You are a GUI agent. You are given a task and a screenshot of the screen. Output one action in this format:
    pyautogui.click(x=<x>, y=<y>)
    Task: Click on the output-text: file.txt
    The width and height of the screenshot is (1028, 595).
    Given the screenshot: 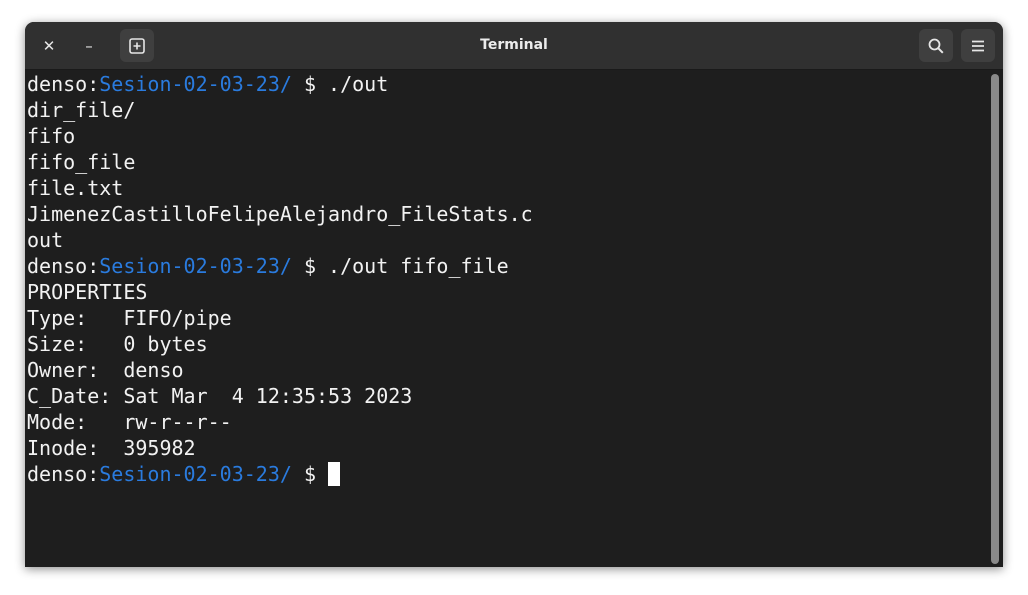 What is the action you would take?
    pyautogui.click(x=75, y=188)
    